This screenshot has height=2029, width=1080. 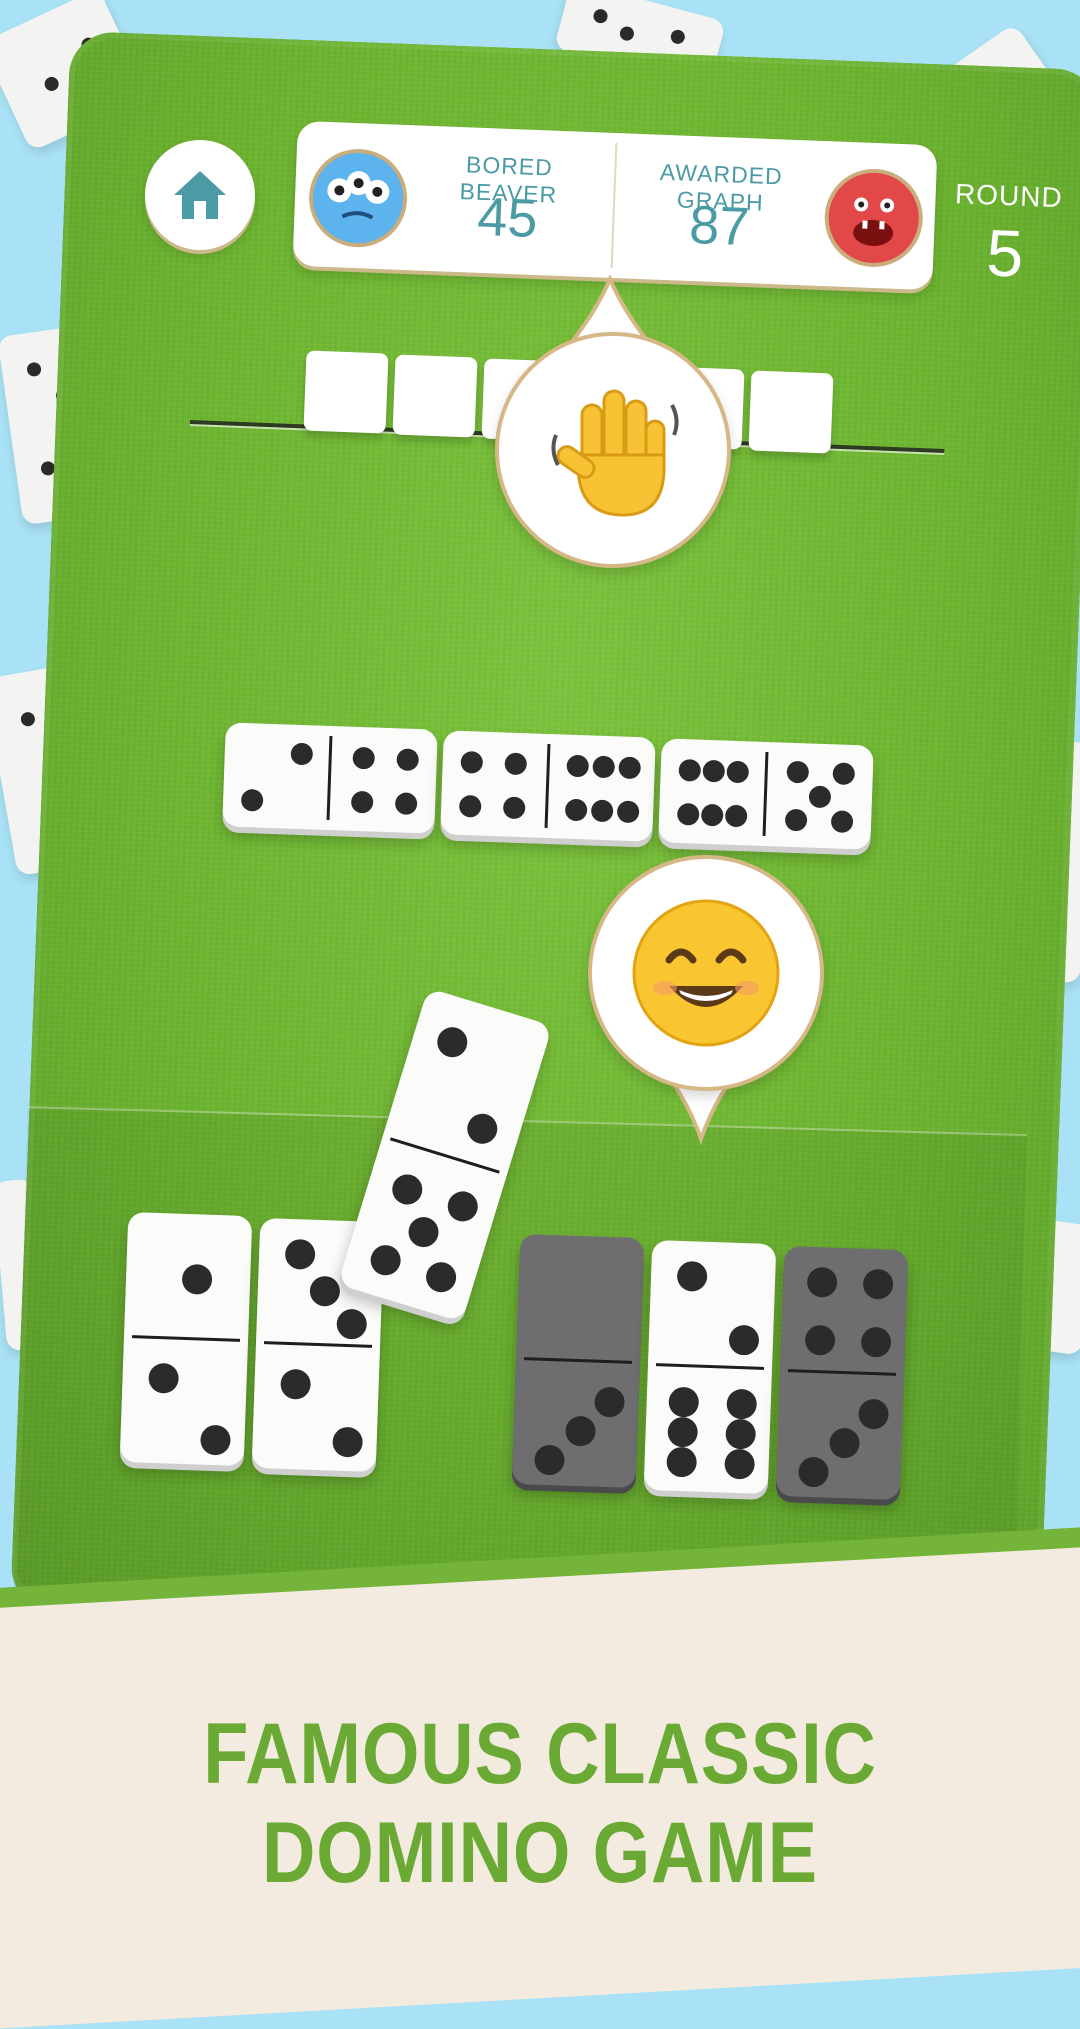 I want to click on tagline: FAMOUS CLASSIC DOMINO GAME, so click(x=540, y=1803).